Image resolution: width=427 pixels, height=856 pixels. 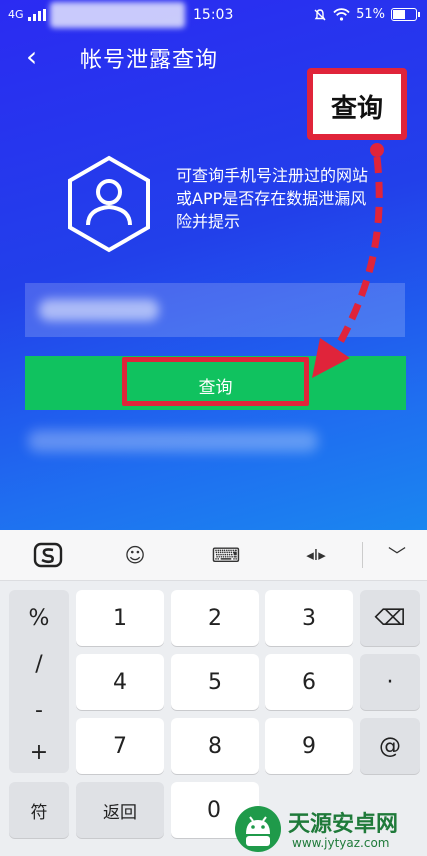 What do you see at coordinates (37, 15) in the screenshot?
I see `signal-icon` at bounding box center [37, 15].